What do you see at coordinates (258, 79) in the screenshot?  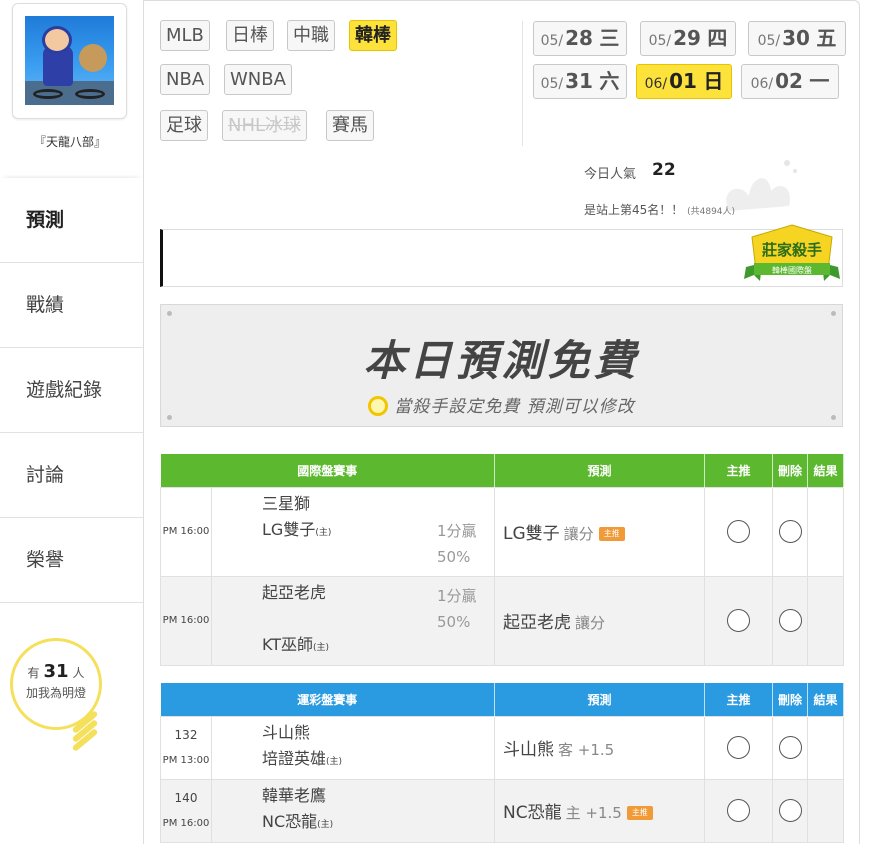 I see `sport-tag-wnba: WNBA` at bounding box center [258, 79].